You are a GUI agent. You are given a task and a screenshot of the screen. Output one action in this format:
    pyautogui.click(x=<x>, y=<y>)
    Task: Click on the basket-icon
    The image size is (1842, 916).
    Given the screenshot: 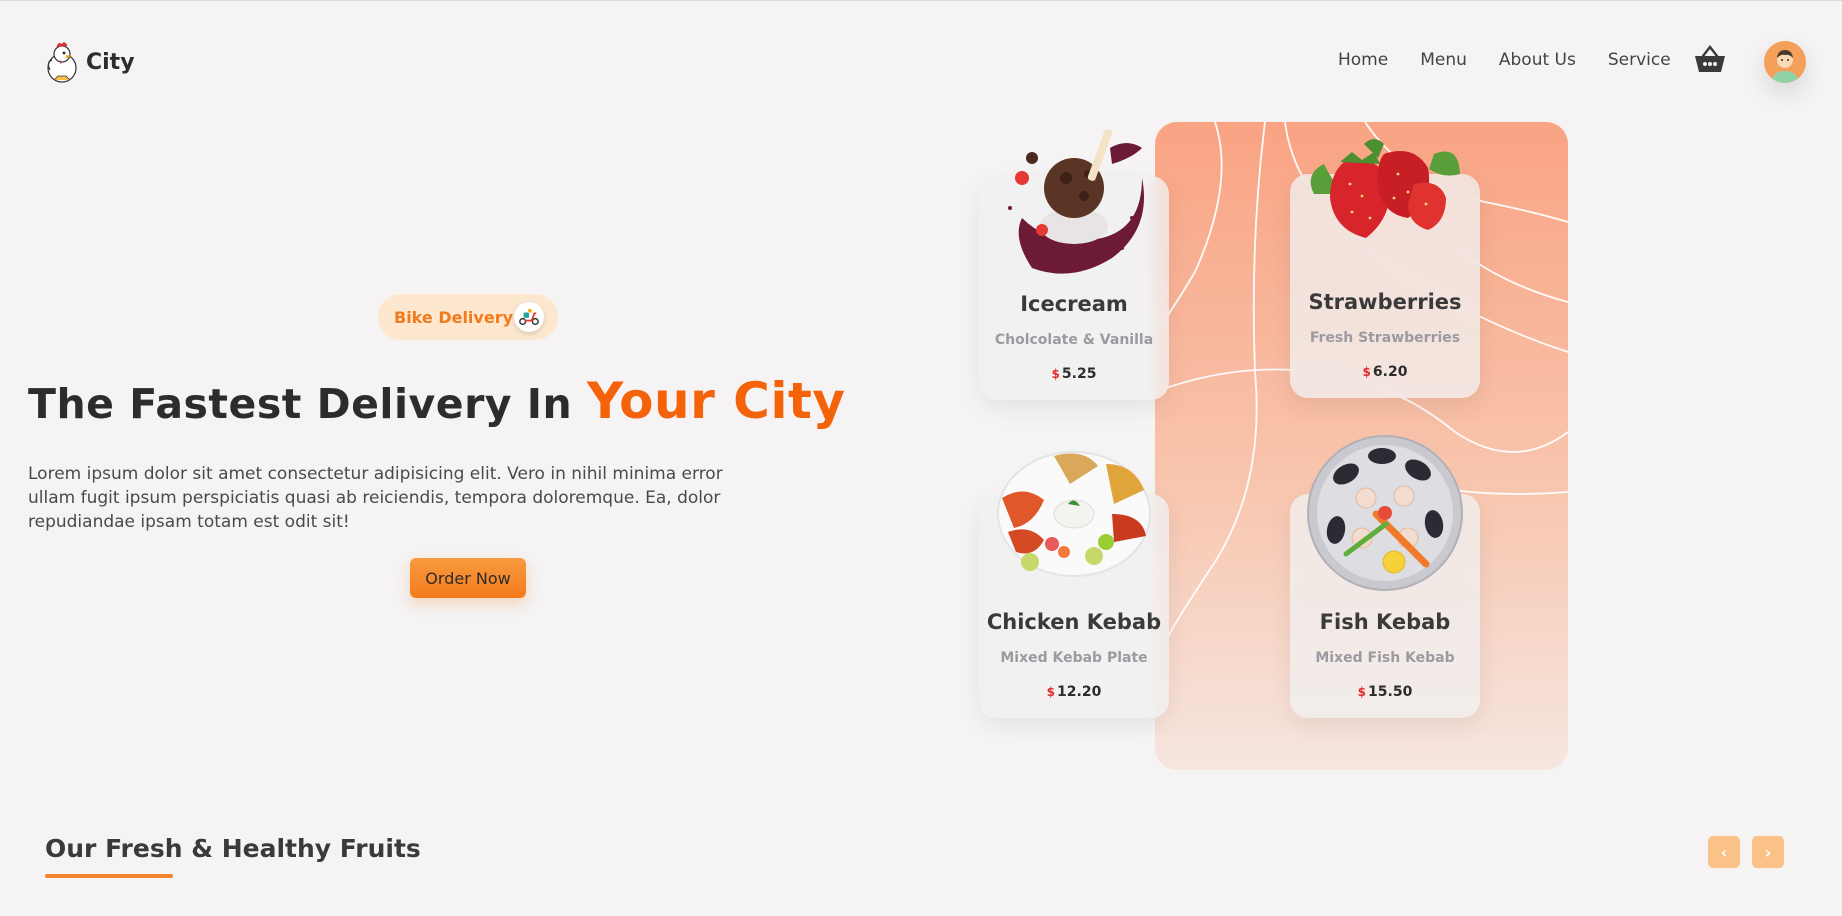 What is the action you would take?
    pyautogui.click(x=1710, y=59)
    